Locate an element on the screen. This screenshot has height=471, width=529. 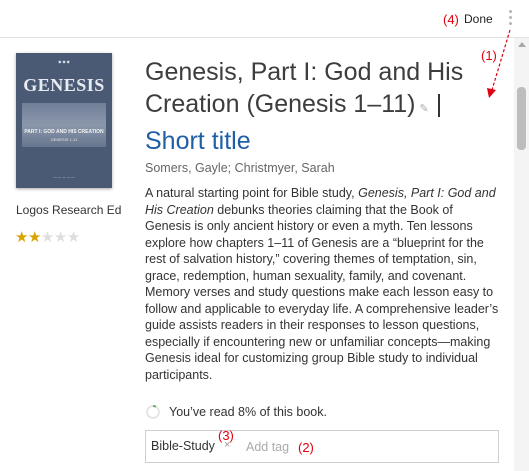
book-title-line-2: Creation (Genesis 1–11) is located at coordinates (280, 104).